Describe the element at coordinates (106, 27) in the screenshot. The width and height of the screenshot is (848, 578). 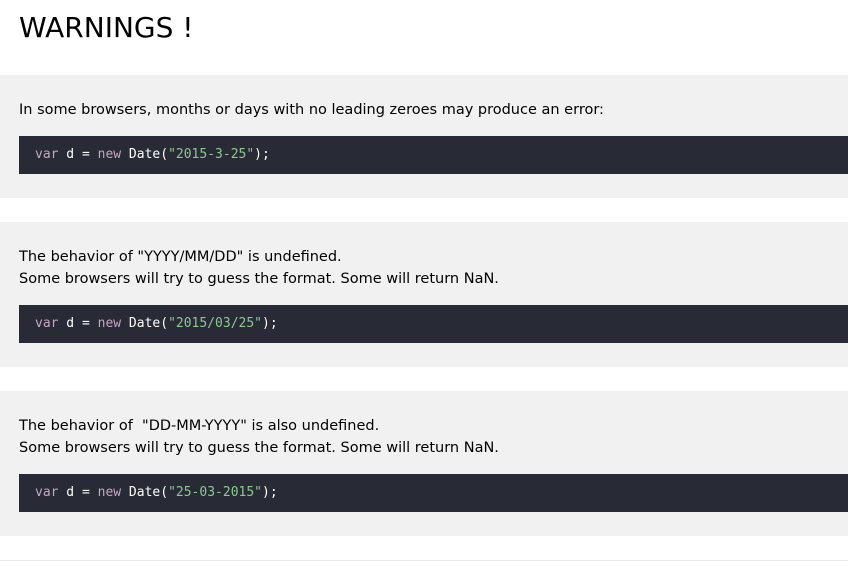
I see `page-title: WARNINGS !` at that location.